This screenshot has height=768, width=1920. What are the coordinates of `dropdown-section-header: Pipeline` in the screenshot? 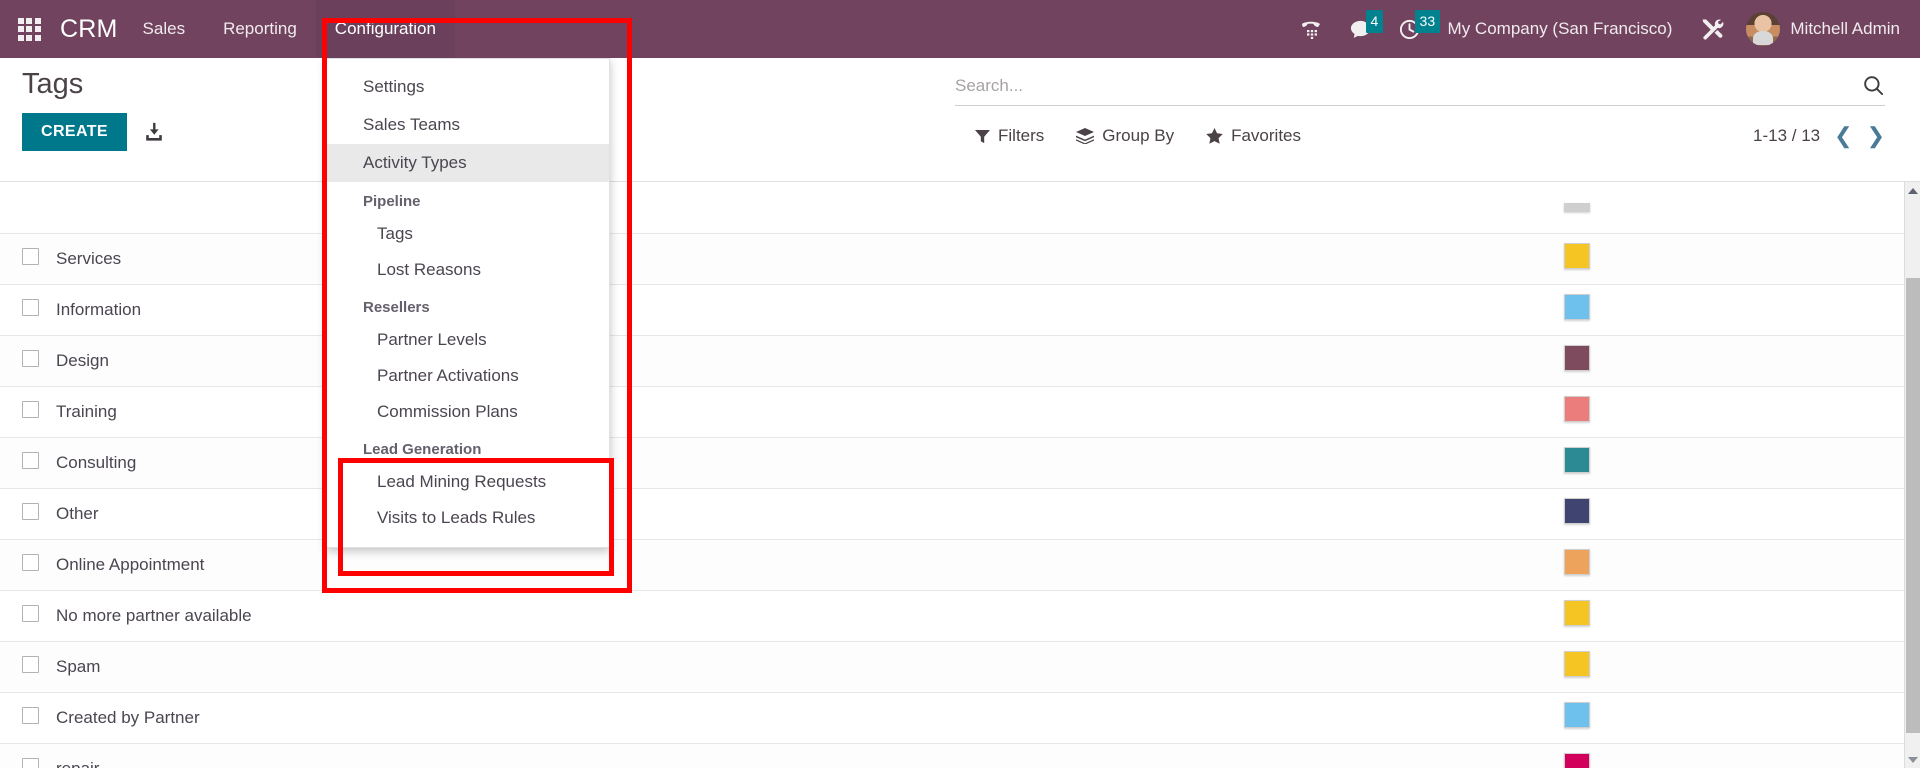 It's located at (392, 201).